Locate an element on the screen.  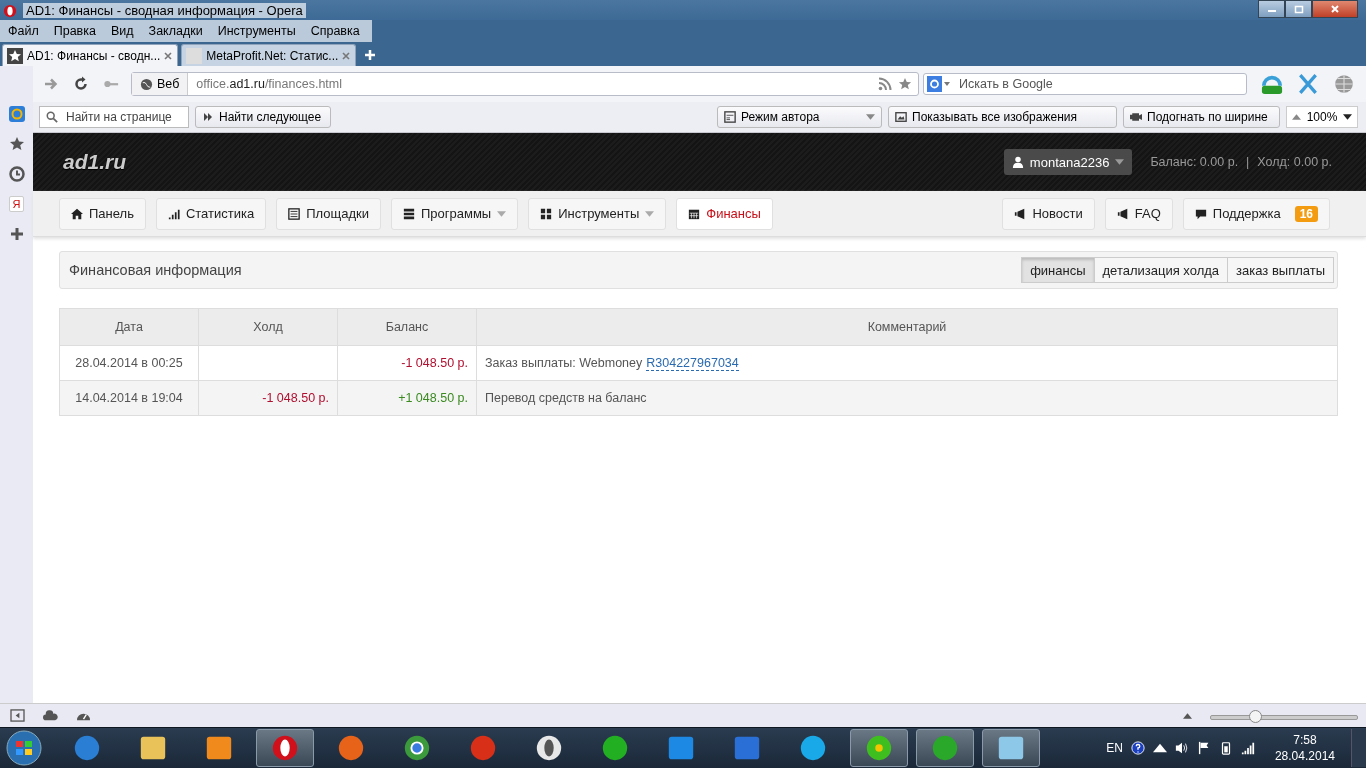
section-title: Финансовая информация is located at coordinates (155, 270).